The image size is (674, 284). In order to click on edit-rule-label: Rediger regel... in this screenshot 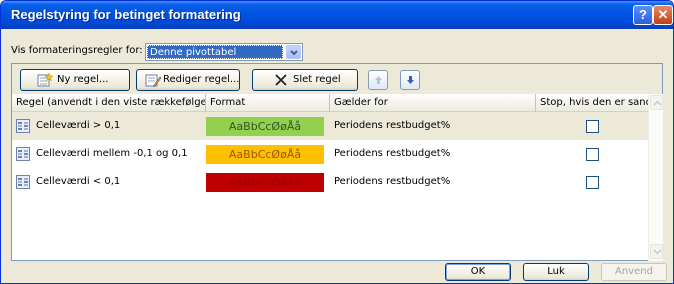, I will do `click(201, 79)`.